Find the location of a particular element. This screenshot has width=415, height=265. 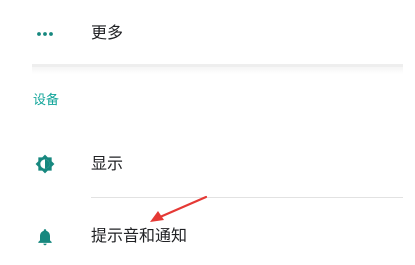

brightness-icon is located at coordinates (45, 164).